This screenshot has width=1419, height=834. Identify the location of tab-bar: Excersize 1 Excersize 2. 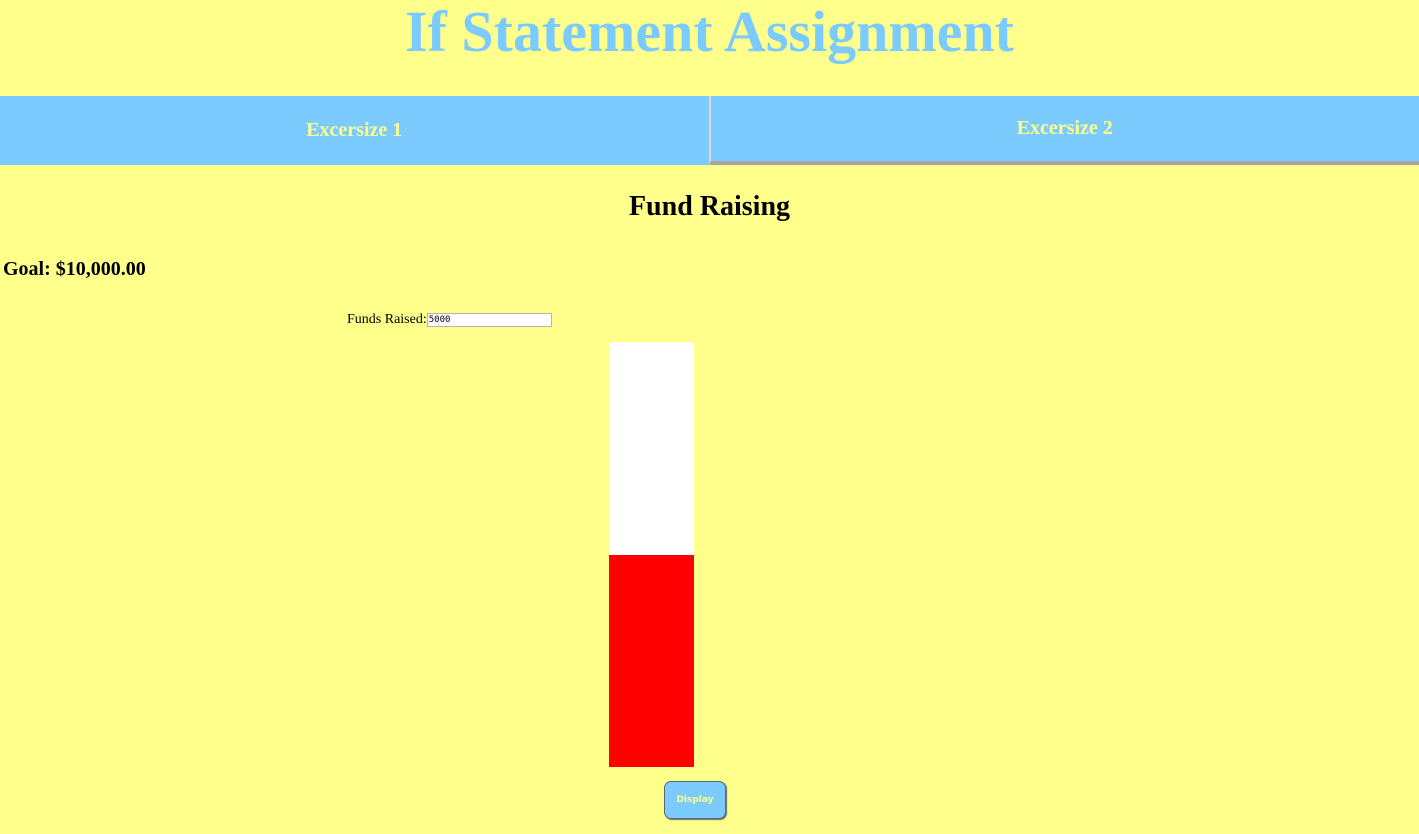
(709, 130).